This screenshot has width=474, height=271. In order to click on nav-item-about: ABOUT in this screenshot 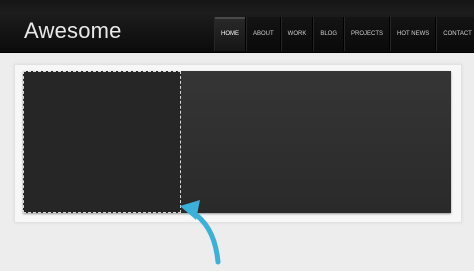, I will do `click(263, 34)`.